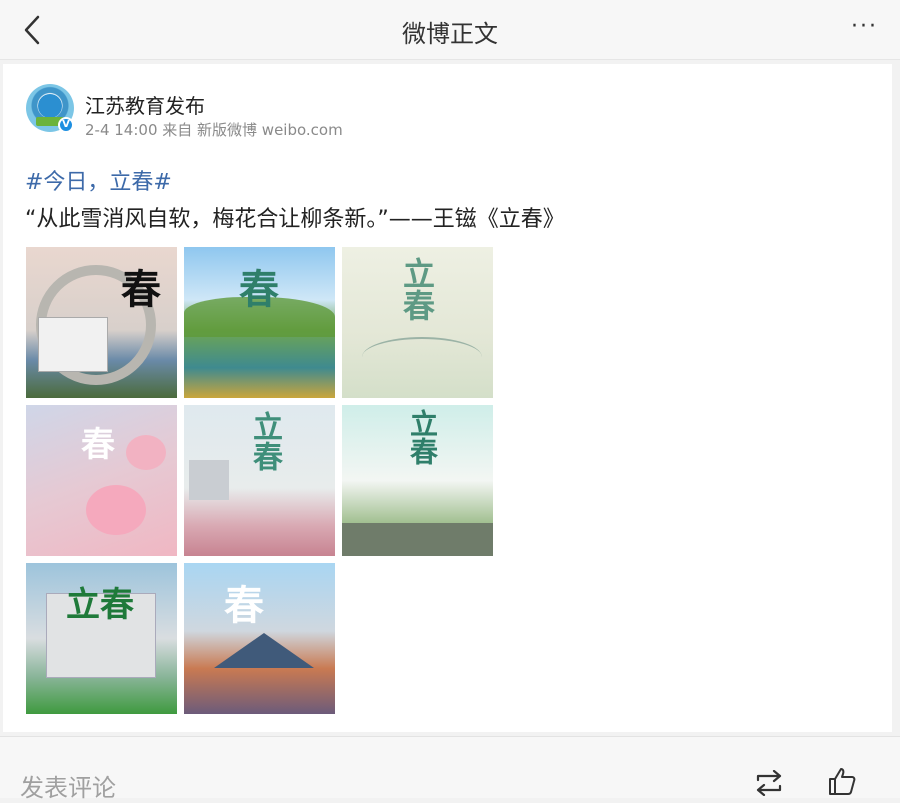 This screenshot has height=803, width=900. I want to click on top-navigation-bar: 微博正文 ···, so click(450, 30).